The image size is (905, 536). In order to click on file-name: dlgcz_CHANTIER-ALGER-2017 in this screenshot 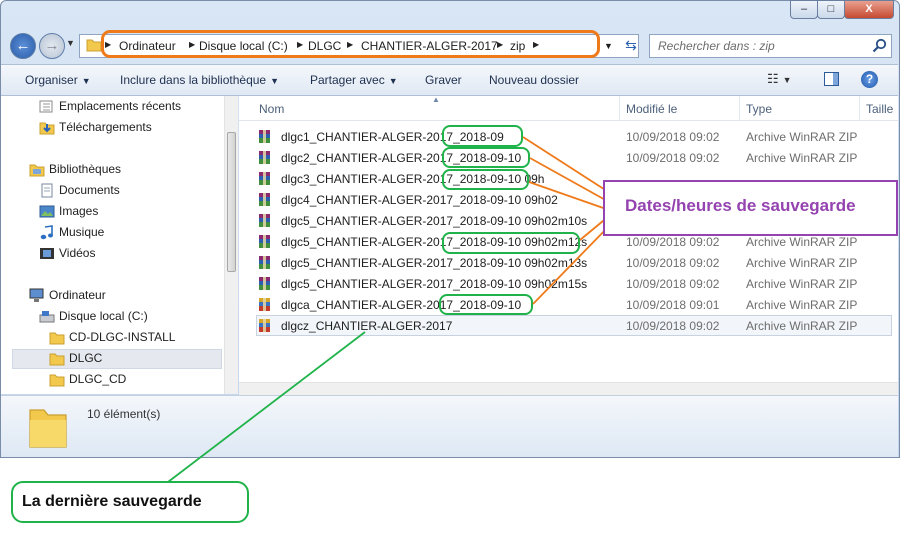, I will do `click(367, 326)`.